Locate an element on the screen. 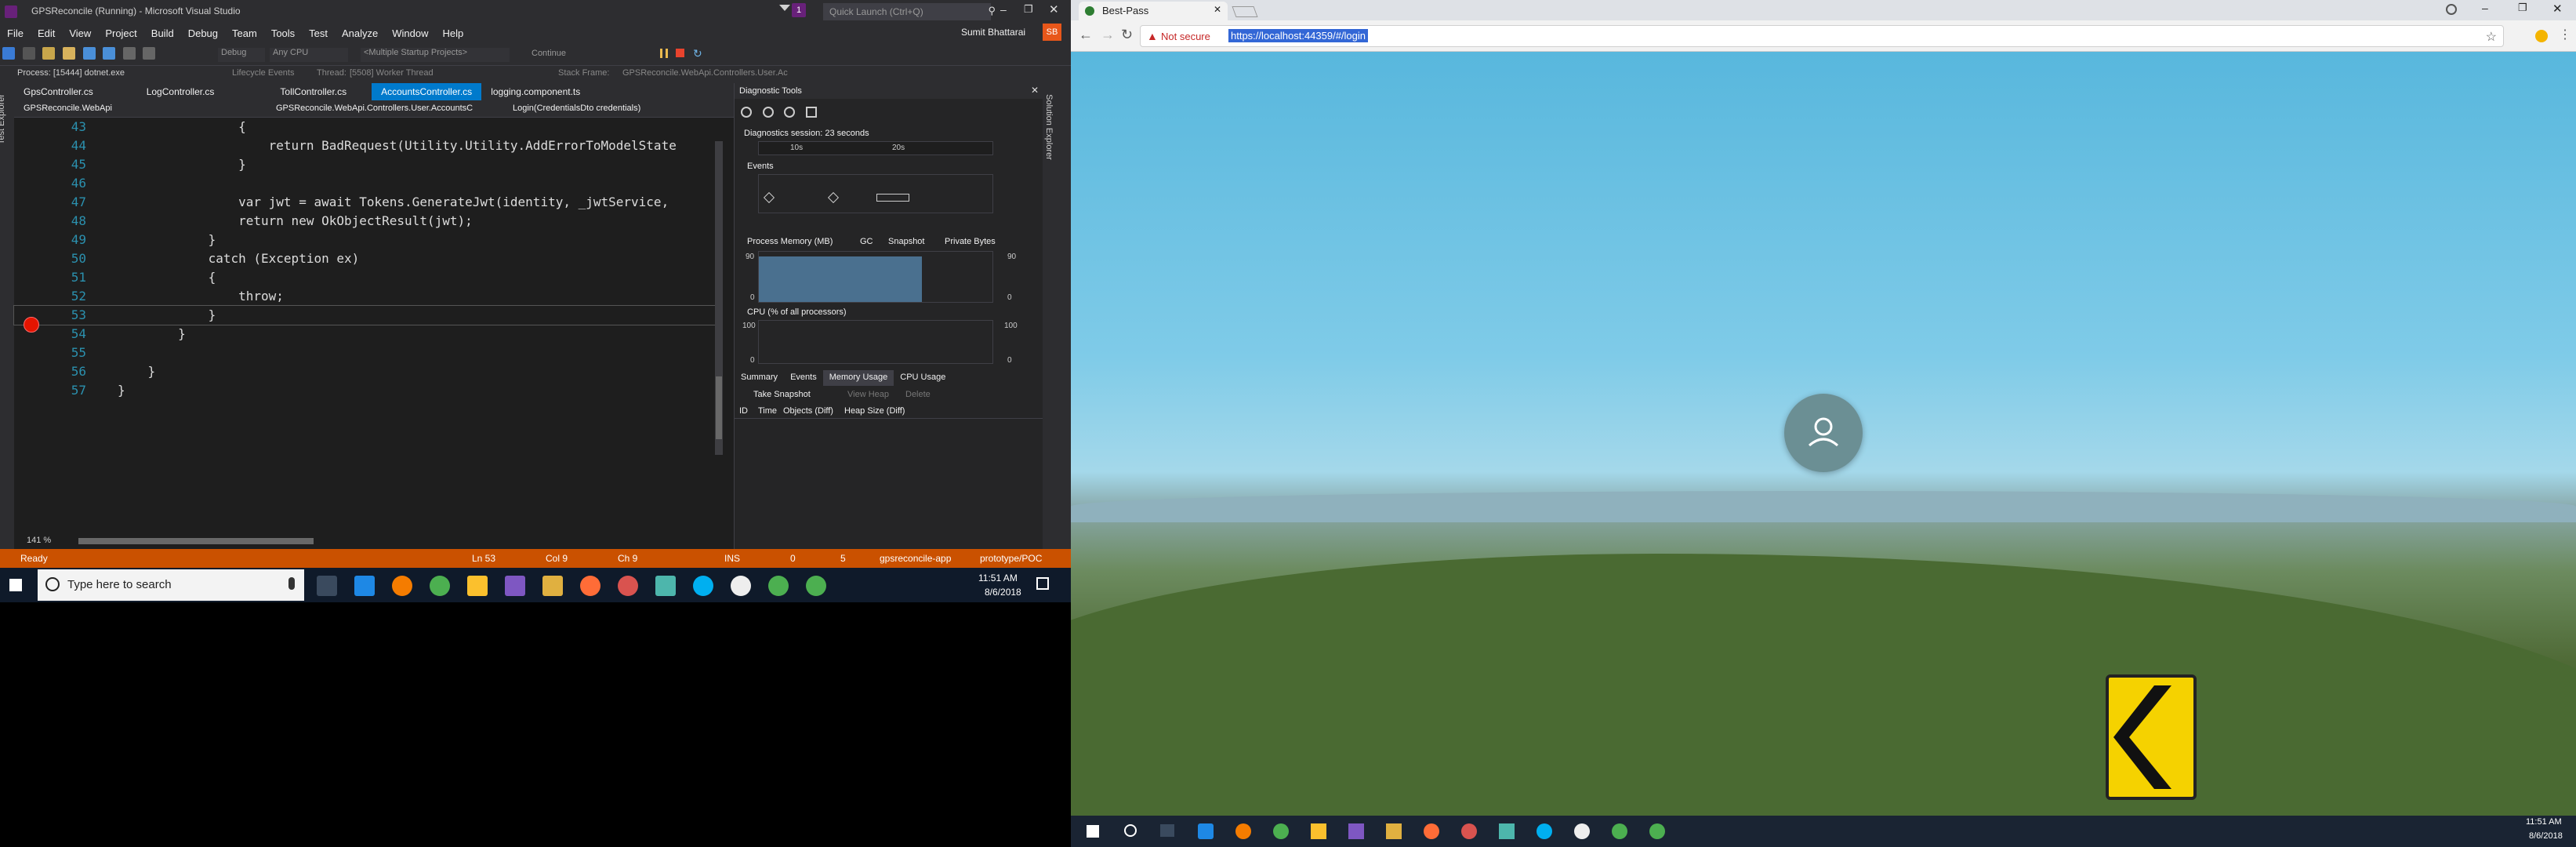  cortana-icon is located at coordinates (1130, 830).